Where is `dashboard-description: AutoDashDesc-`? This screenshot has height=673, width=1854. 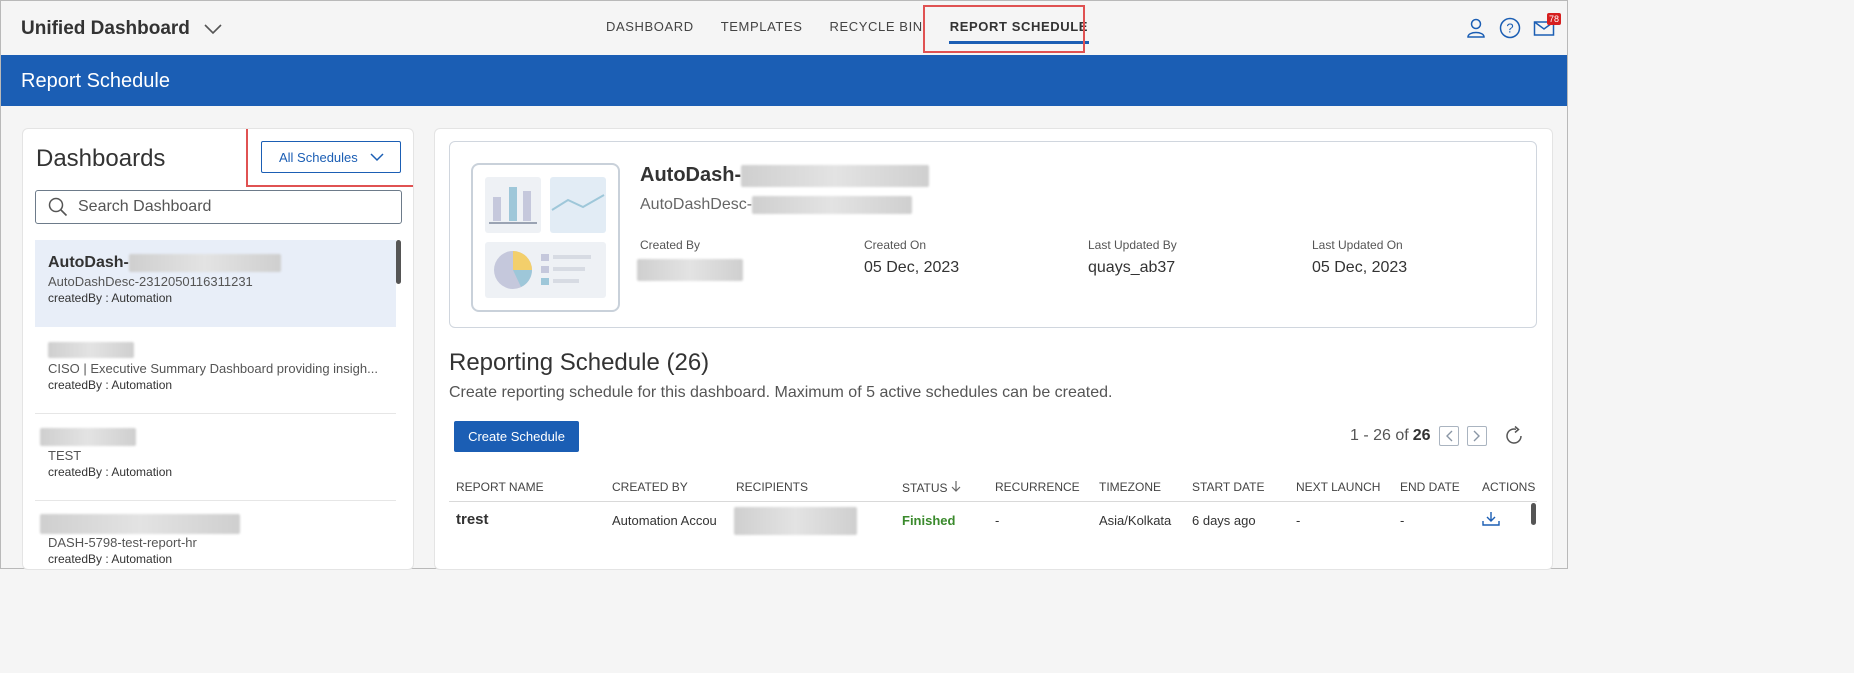 dashboard-description: AutoDashDesc- is located at coordinates (696, 204).